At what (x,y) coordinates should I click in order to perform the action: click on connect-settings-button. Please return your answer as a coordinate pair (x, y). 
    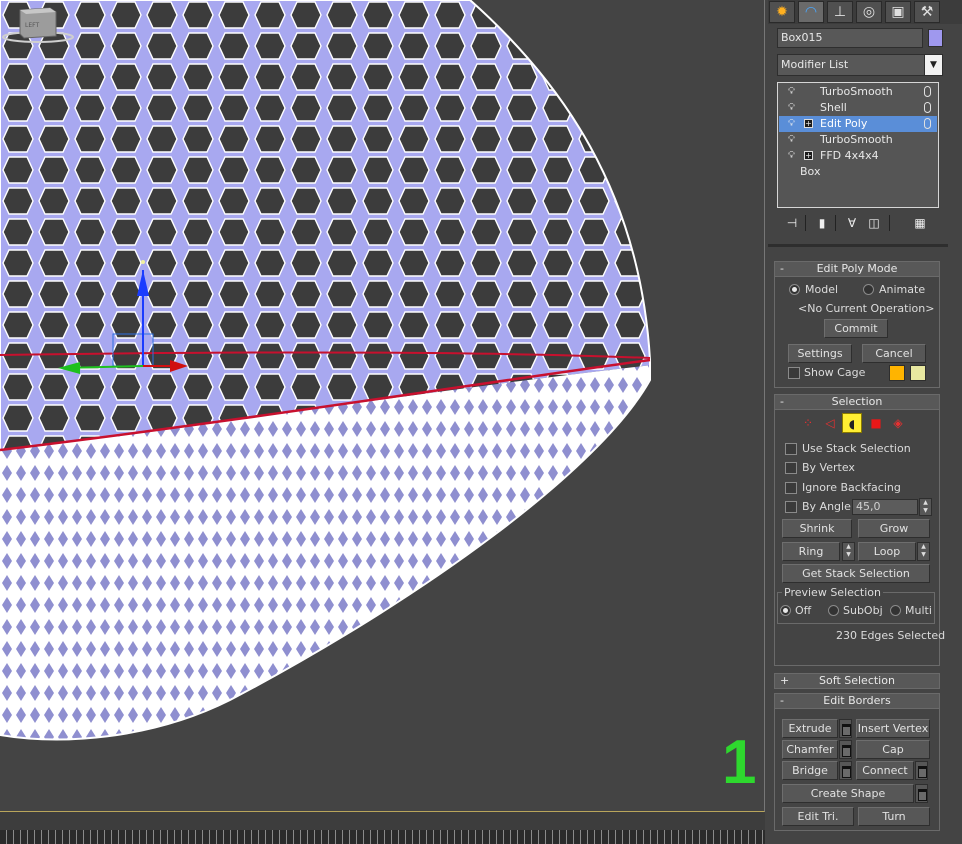
    Looking at the image, I should click on (921, 770).